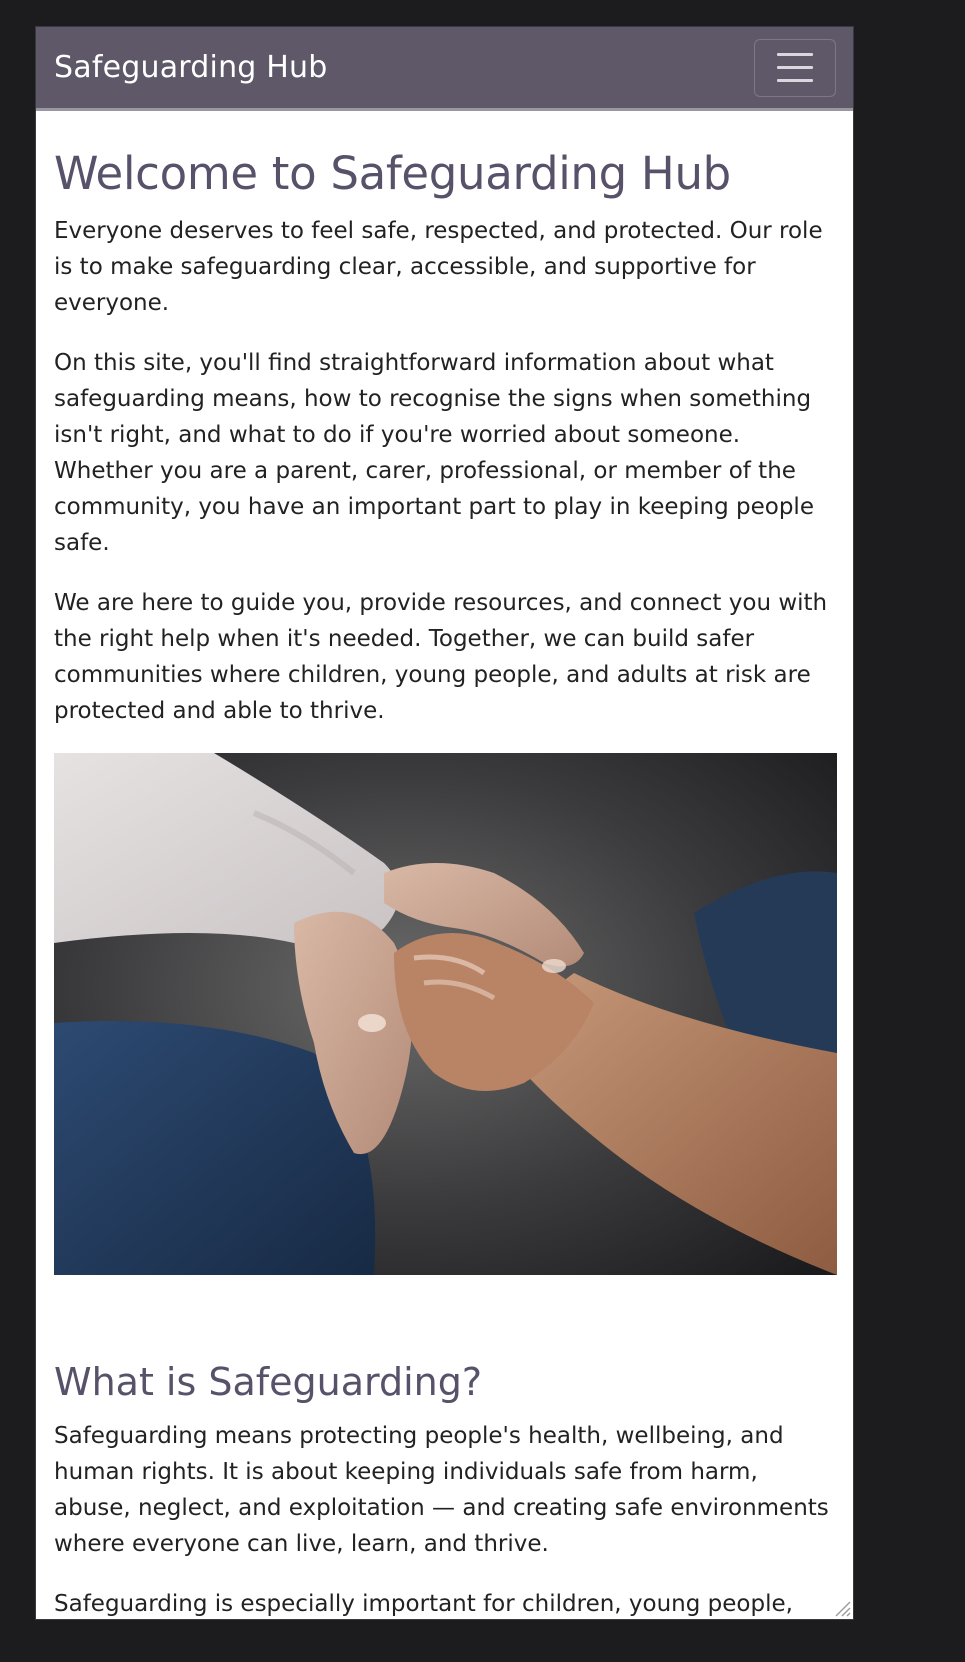 This screenshot has height=1662, width=965. Describe the element at coordinates (842, 1608) in the screenshot. I see `resize-grip-icon` at that location.